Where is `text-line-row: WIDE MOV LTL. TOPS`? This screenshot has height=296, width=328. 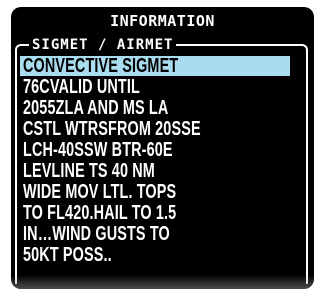
text-line-row: WIDE MOV LTL. TOPS is located at coordinates (143, 192).